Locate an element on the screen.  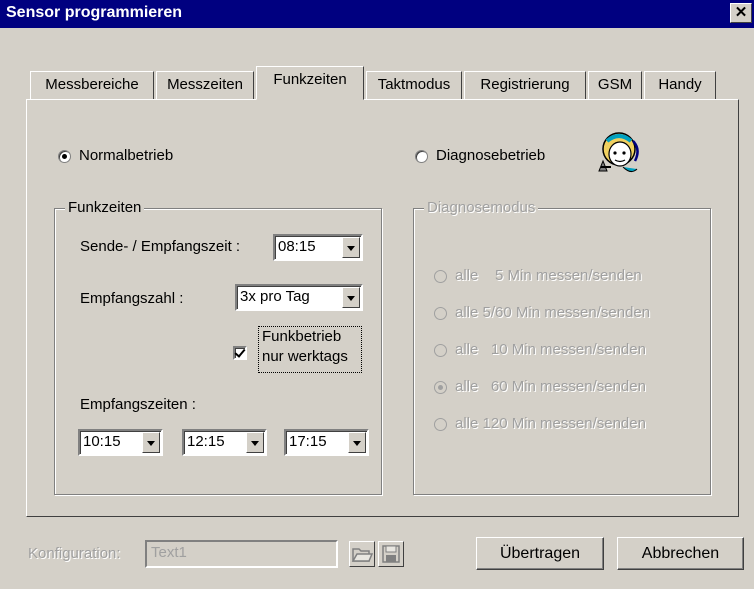
normal-mode-label: Normalbetrieb is located at coordinates (126, 155).